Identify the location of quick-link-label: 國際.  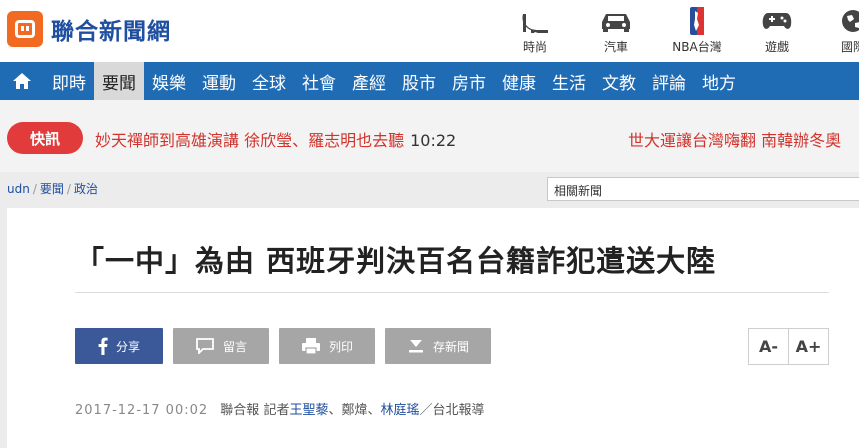
(849, 47).